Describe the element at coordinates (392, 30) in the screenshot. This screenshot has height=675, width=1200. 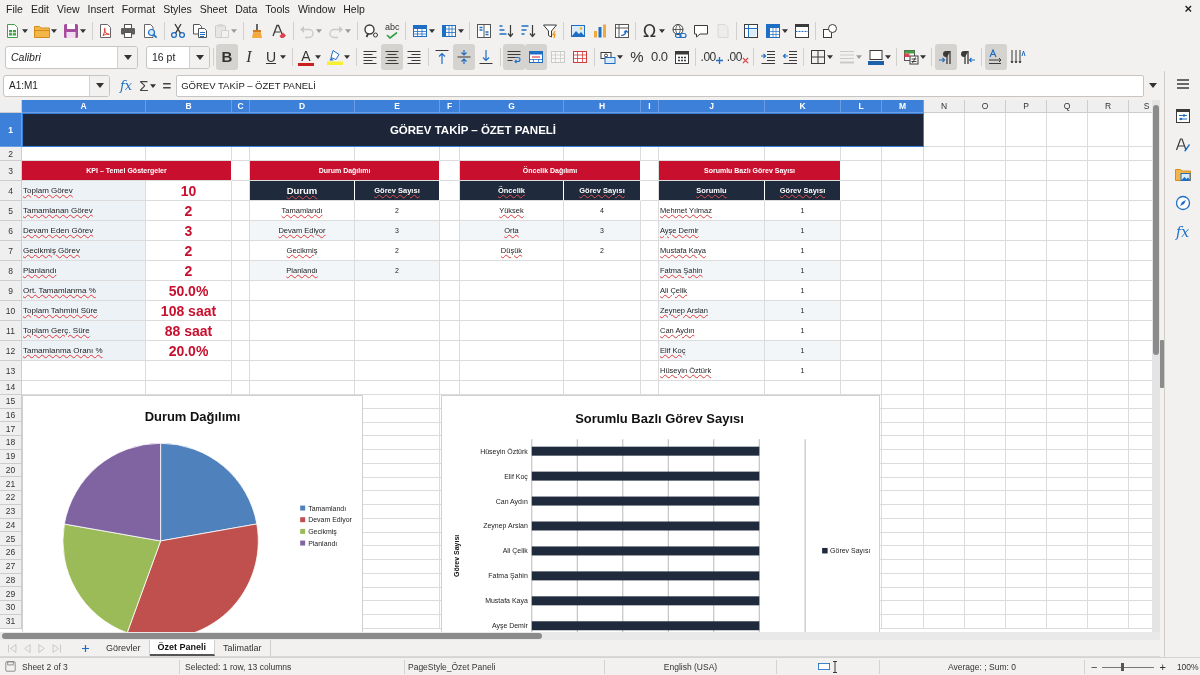
I see `spelling-button: abc` at that location.